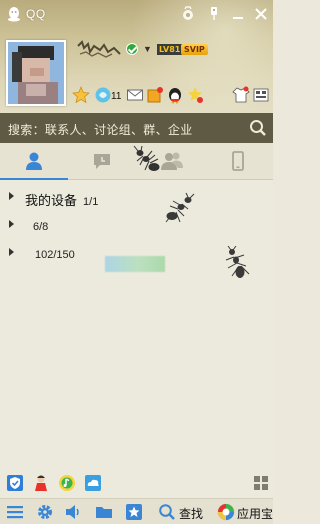 Image resolution: width=320 pixels, height=524 pixels. Describe the element at coordinates (136, 14) in the screenshot. I see `title-bar: QQ` at that location.